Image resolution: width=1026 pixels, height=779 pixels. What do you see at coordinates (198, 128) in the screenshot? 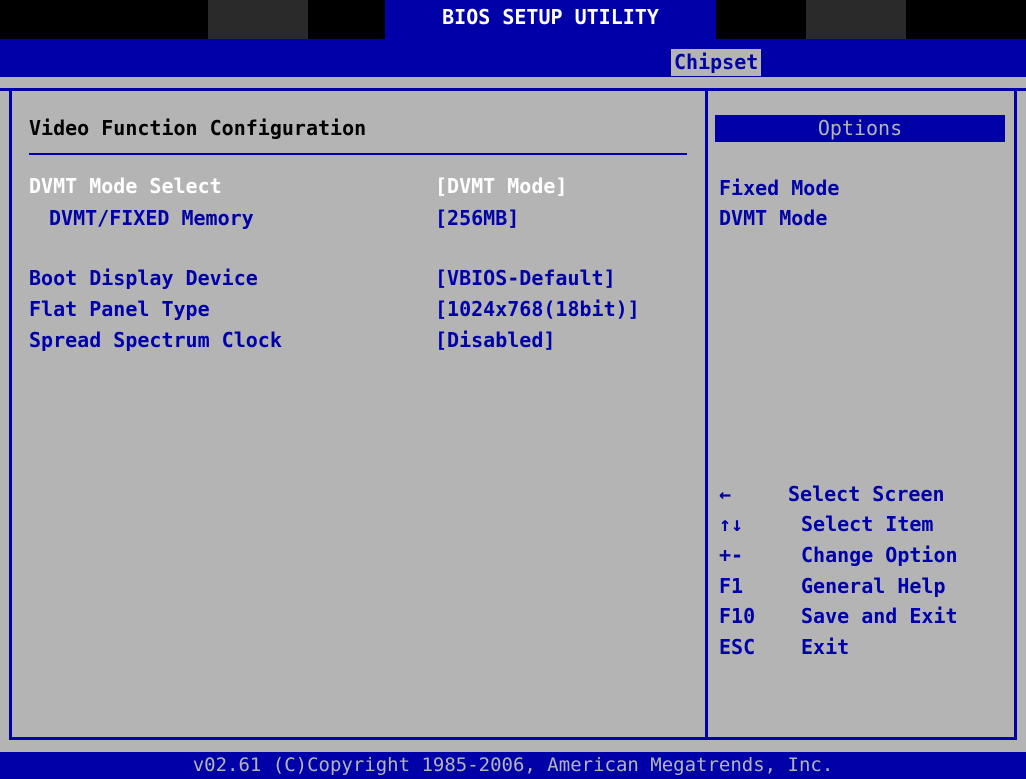
I see `page-title: Video Function Configuration` at bounding box center [198, 128].